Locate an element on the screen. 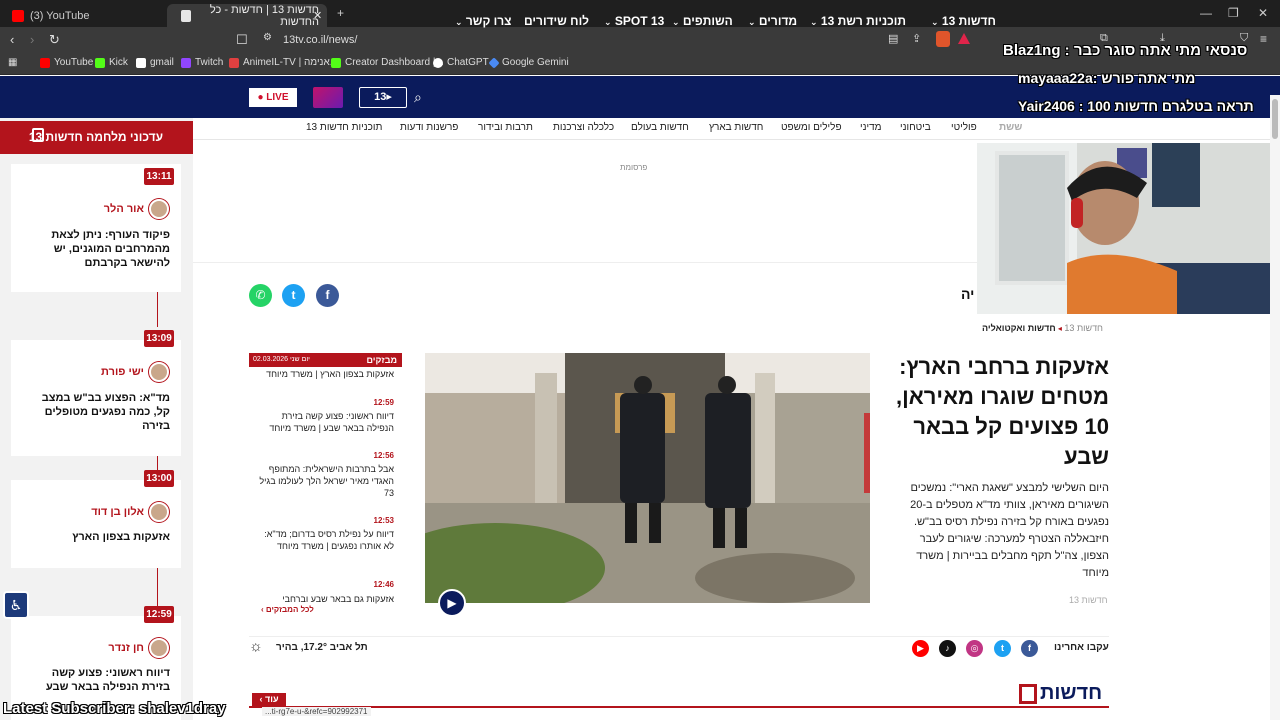  twitter-icon: t is located at coordinates (1002, 648).